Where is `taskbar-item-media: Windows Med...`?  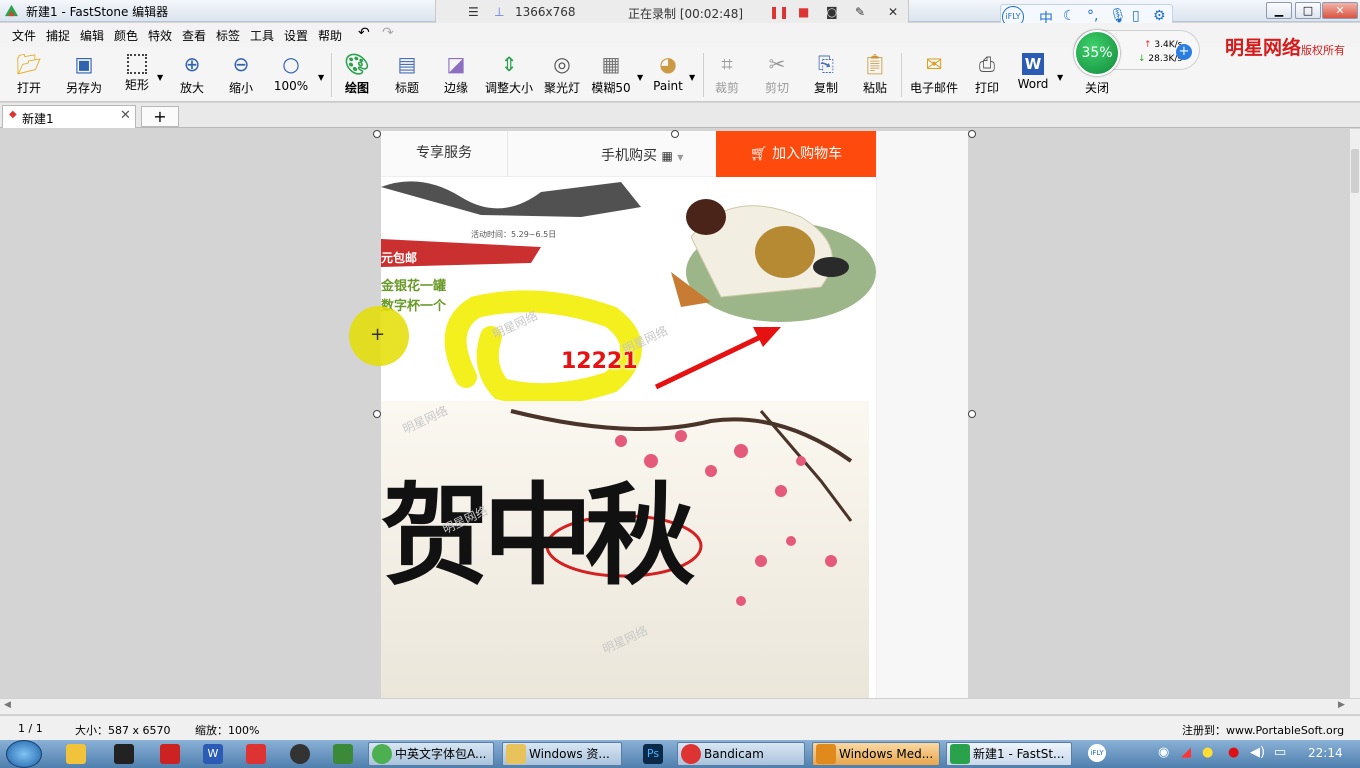
taskbar-item-media: Windows Med... is located at coordinates (876, 754).